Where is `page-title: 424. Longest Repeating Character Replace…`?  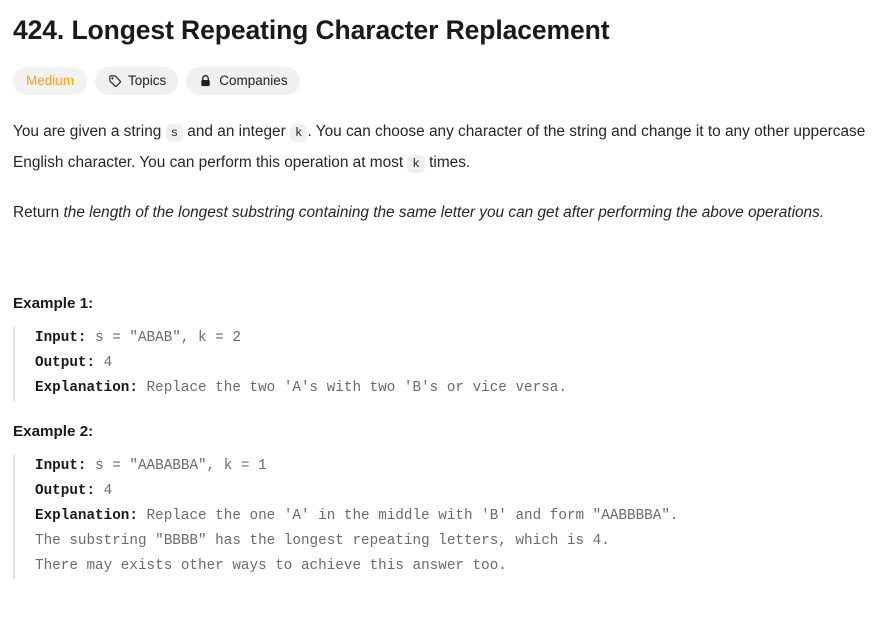
page-title: 424. Longest Repeating Character Replace… is located at coordinates (311, 30).